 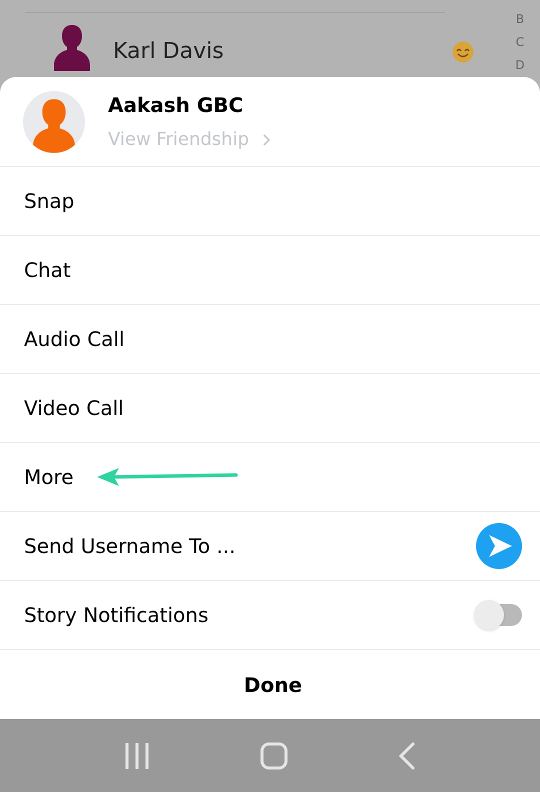 What do you see at coordinates (49, 477) in the screenshot?
I see `menu-item: More` at bounding box center [49, 477].